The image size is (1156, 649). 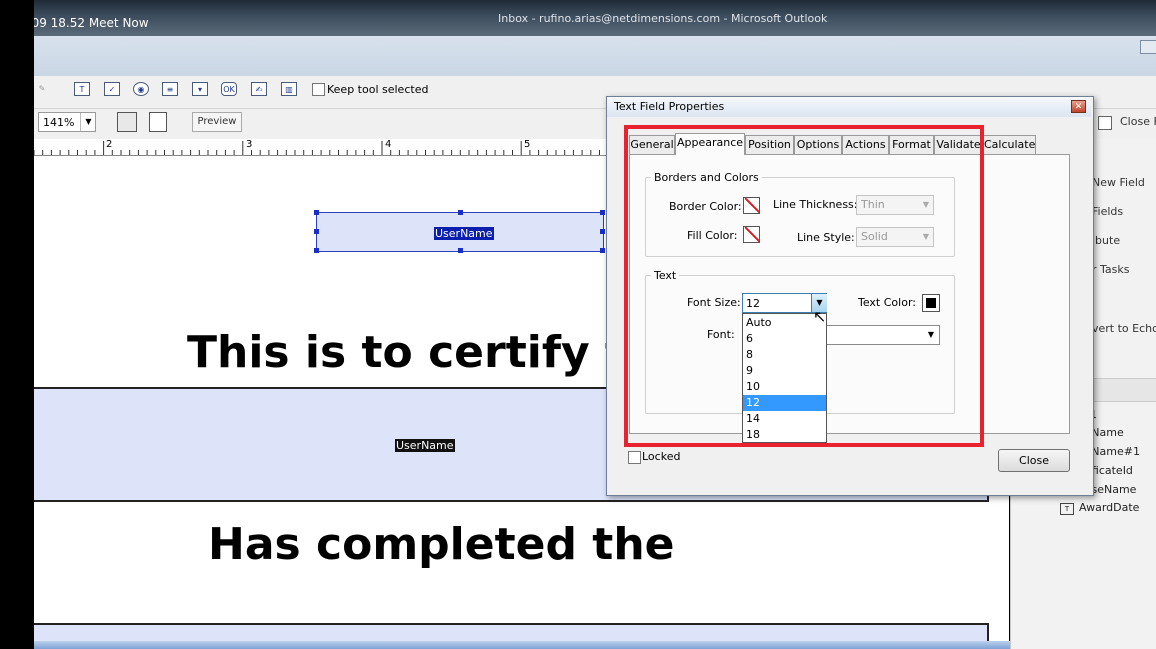 I want to click on line-style-select: Solid ▼, so click(x=895, y=237).